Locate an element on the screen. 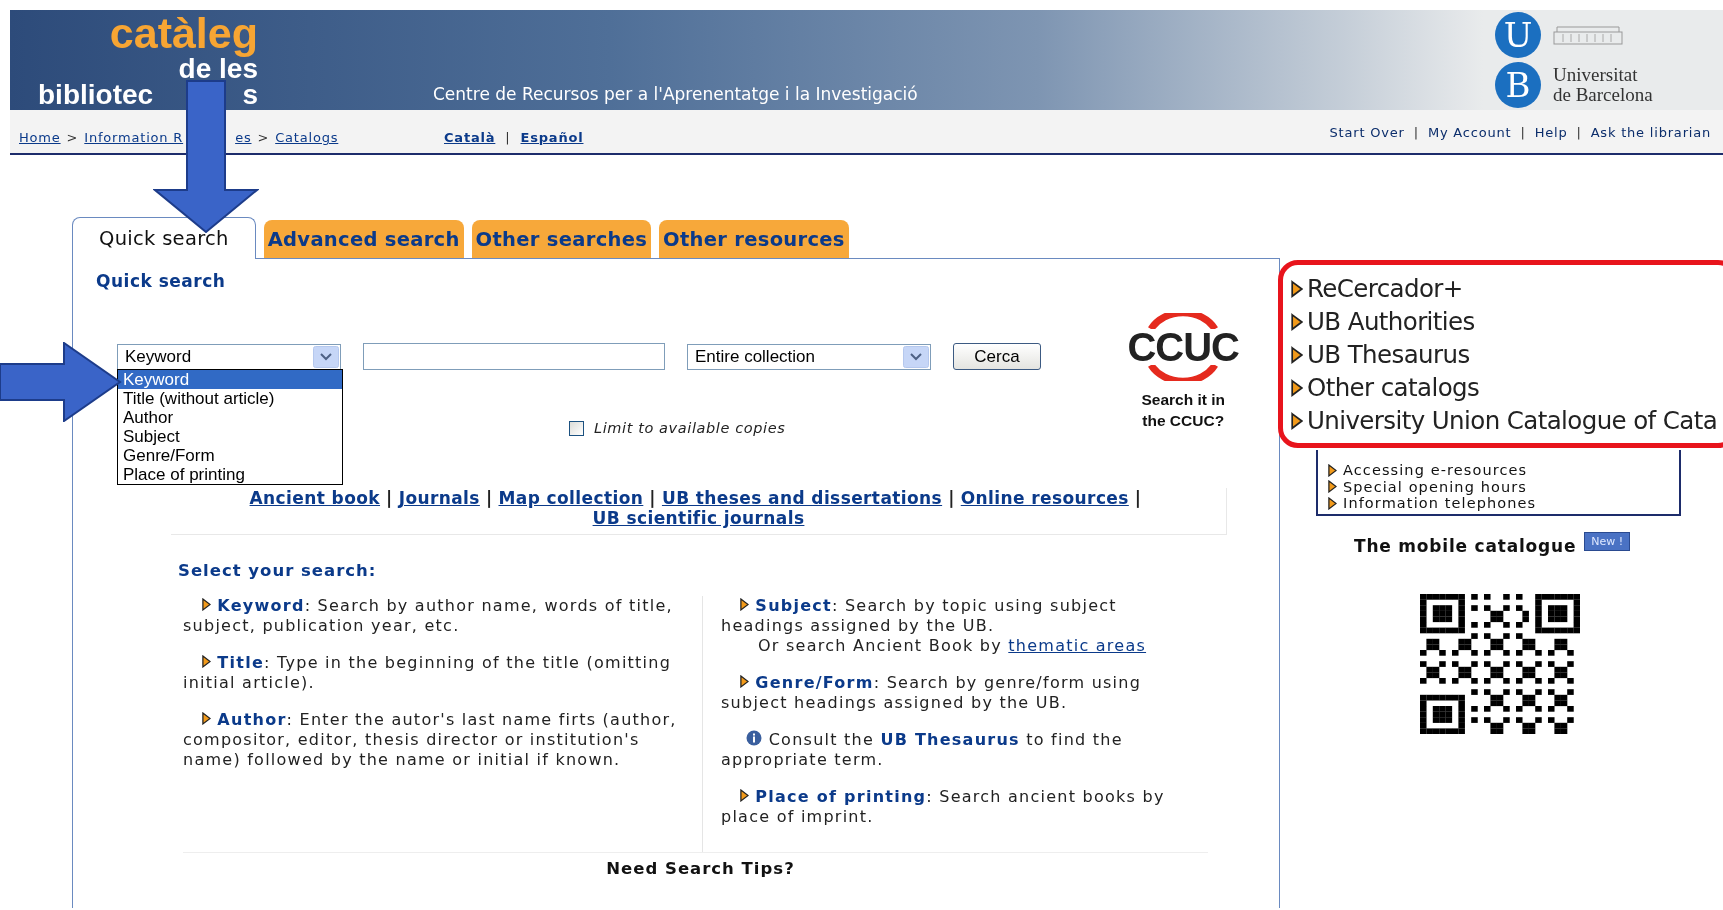  info-link: Special opening hours is located at coordinates (1503, 486).